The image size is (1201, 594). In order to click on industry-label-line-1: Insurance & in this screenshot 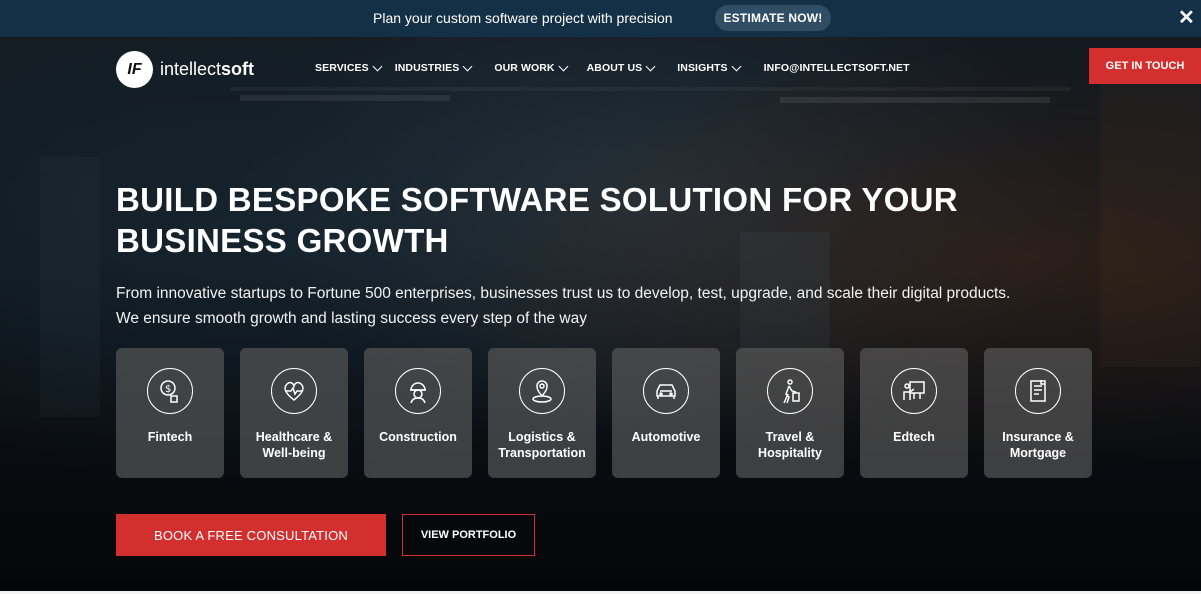, I will do `click(1038, 437)`.